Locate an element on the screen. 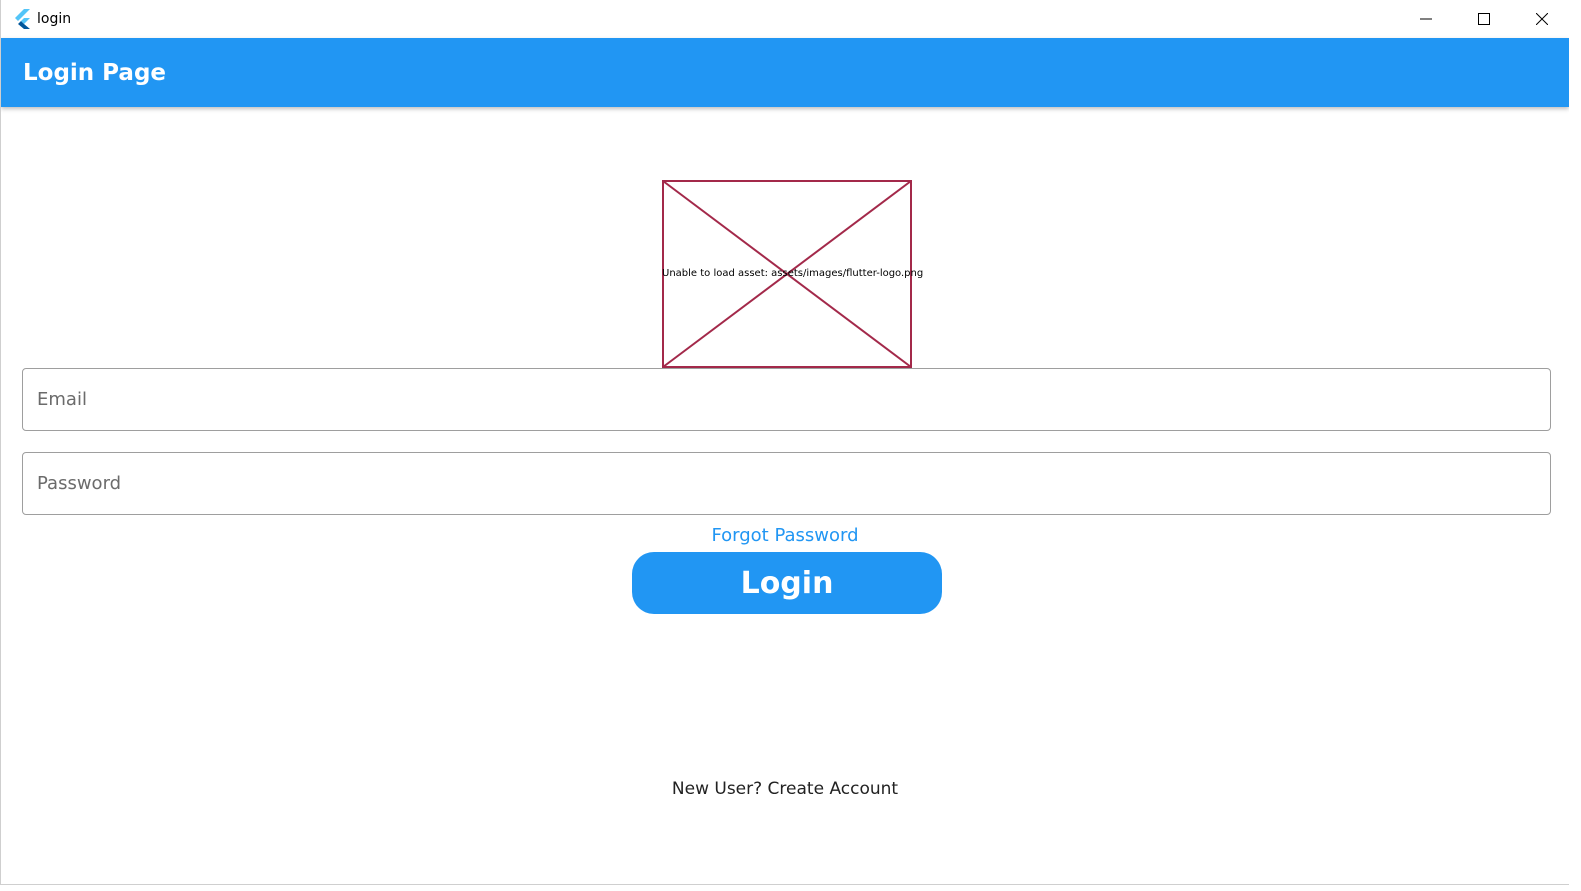  password-input is located at coordinates (787, 483).